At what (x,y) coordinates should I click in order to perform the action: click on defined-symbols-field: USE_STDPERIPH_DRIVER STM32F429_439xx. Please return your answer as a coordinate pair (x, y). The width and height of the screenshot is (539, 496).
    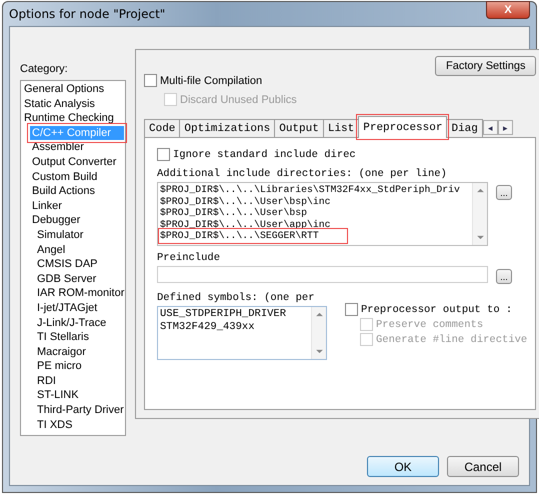
    Looking at the image, I should click on (242, 333).